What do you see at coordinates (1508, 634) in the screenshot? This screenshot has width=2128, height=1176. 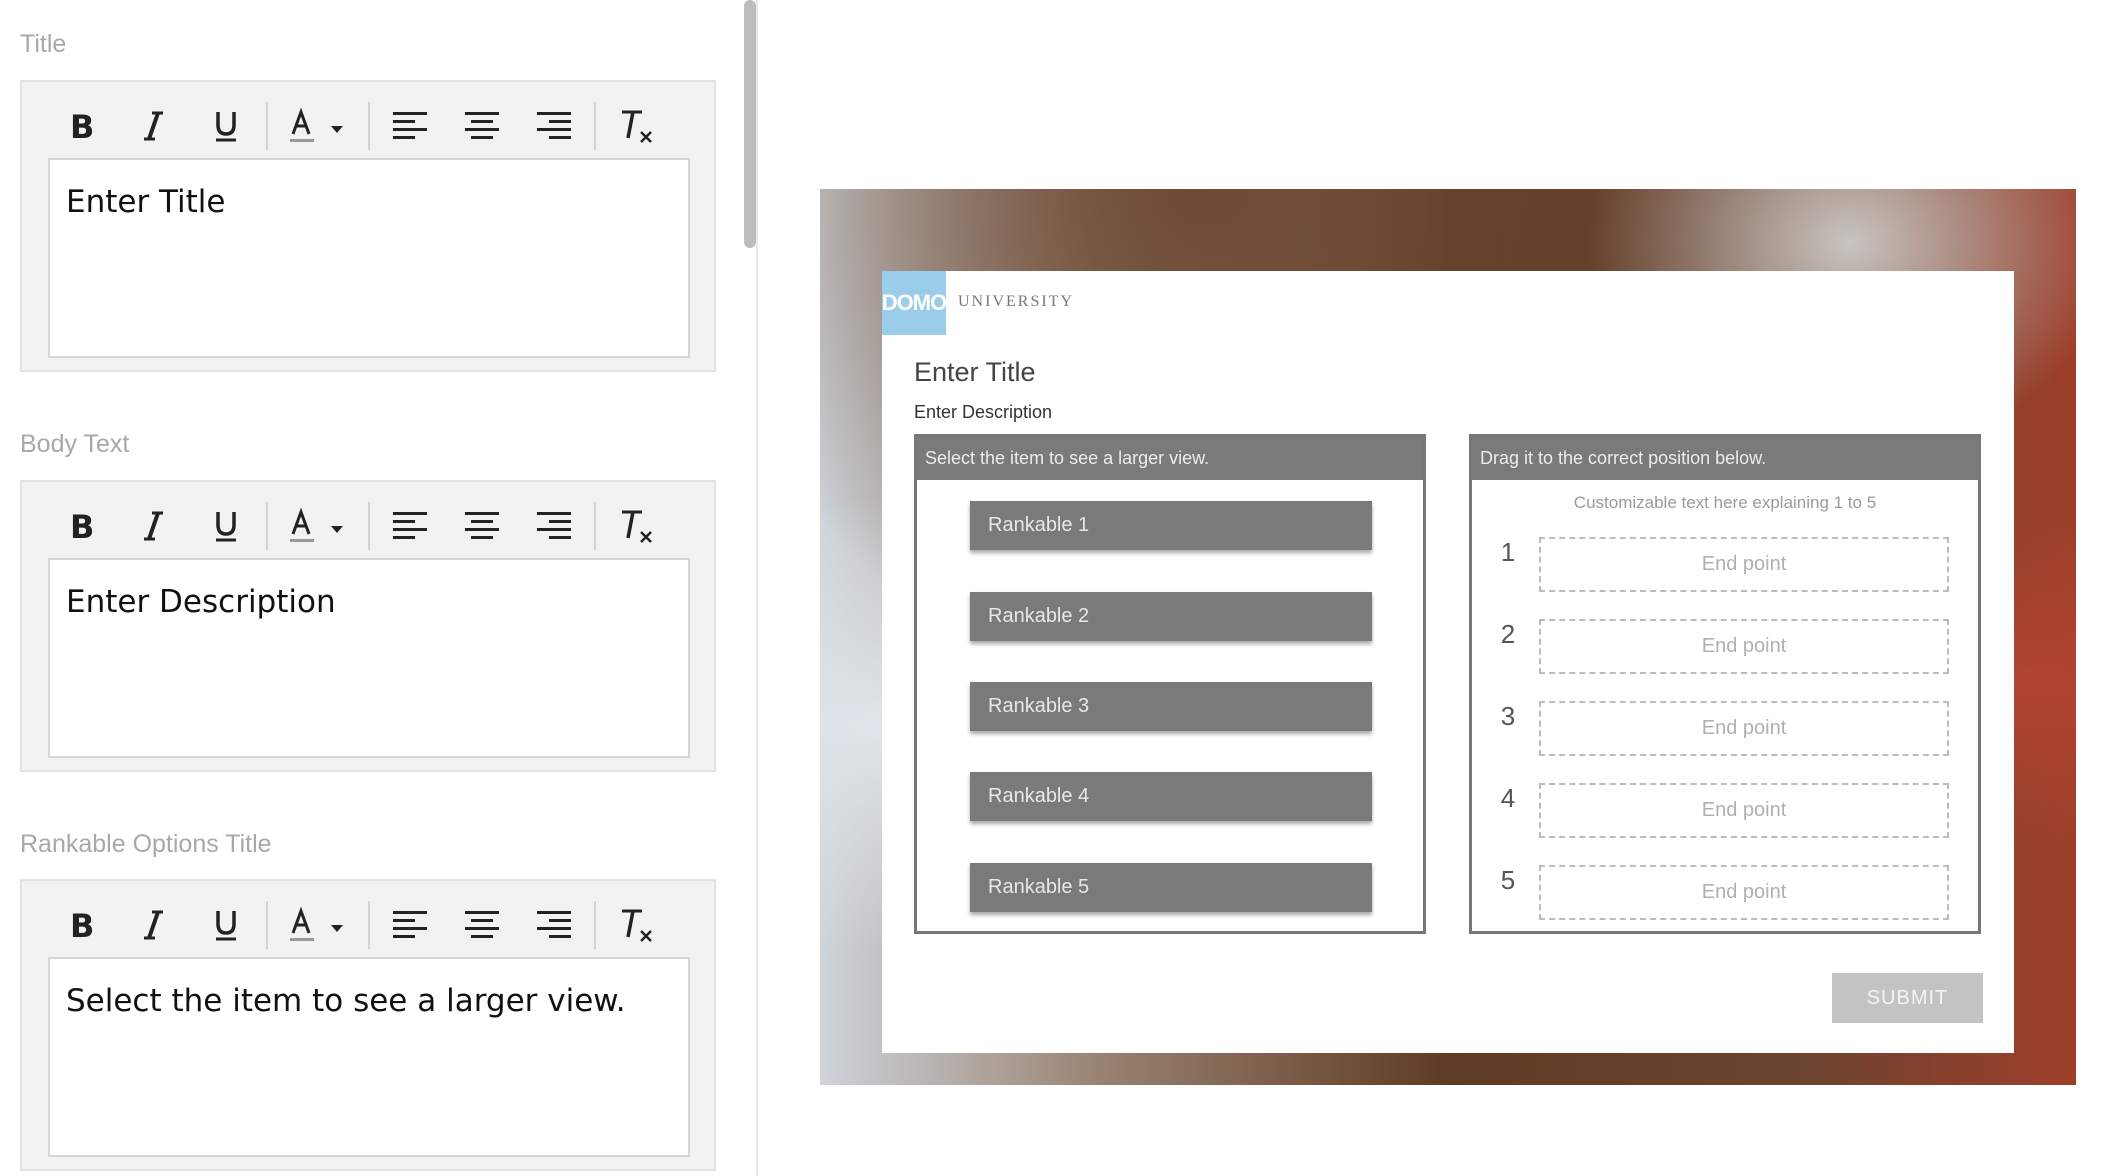 I see `slot-number: 2` at bounding box center [1508, 634].